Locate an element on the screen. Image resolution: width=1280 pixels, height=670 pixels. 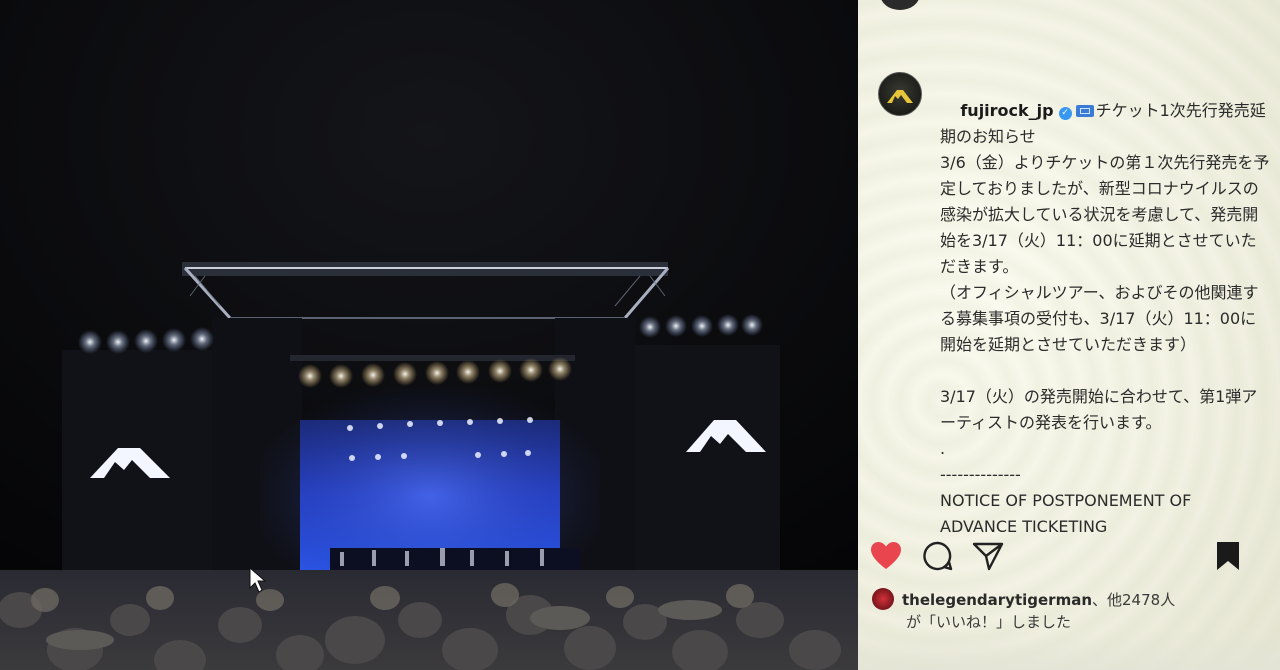
share-icon is located at coordinates (988, 556).